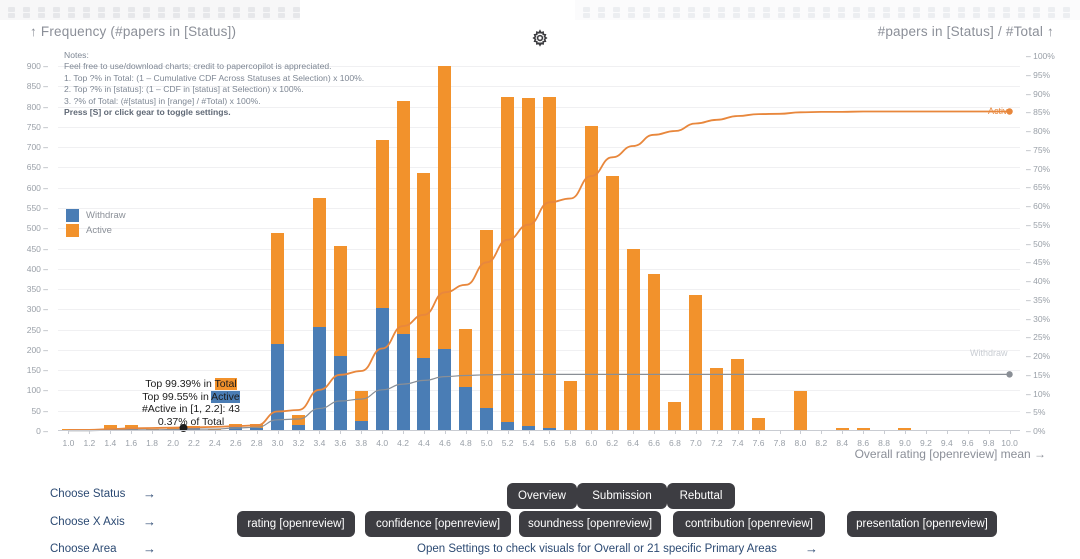 The height and width of the screenshot is (559, 1080). I want to click on legend: Withdraw Active, so click(96, 223).